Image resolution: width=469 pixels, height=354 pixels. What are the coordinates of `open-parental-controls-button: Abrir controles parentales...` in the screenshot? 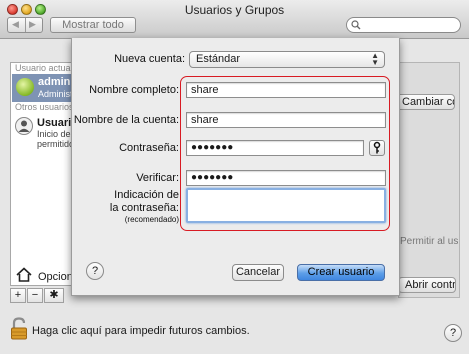 It's located at (427, 285).